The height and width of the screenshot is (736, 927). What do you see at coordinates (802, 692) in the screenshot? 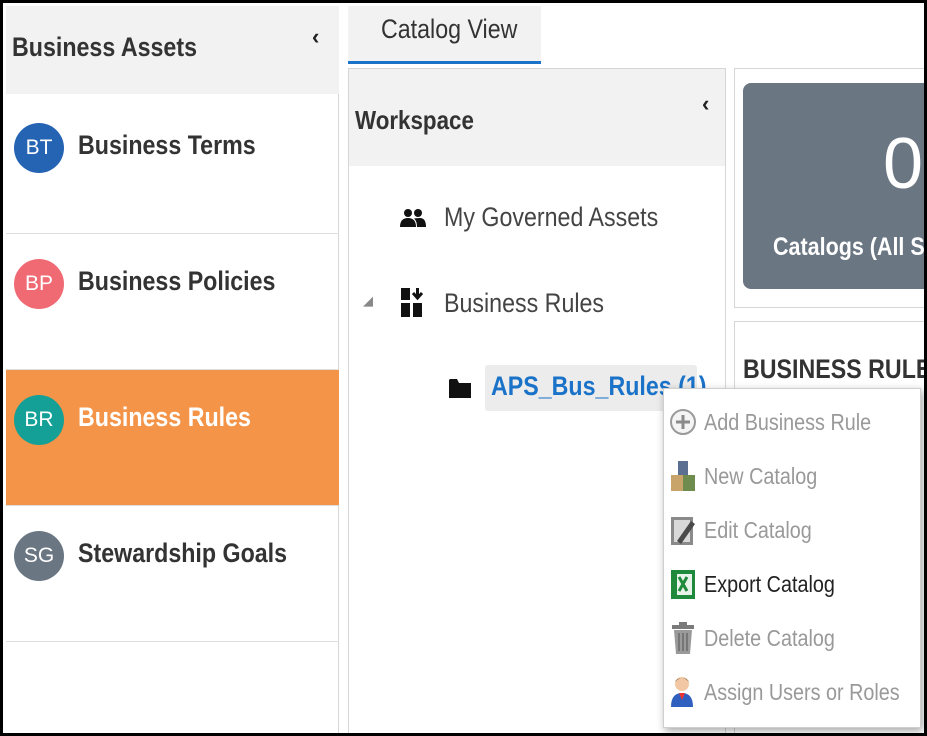
I see `menu-label: Assign Users or Roles` at bounding box center [802, 692].